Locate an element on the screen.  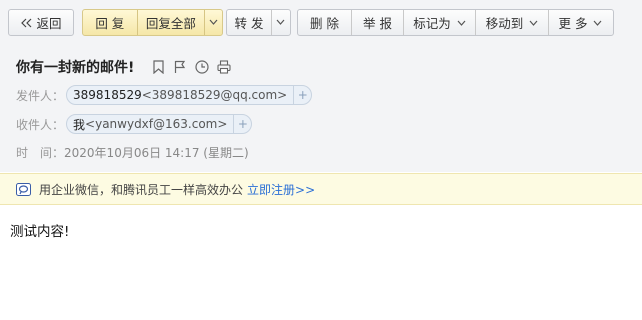
reply-label: 回 复 is located at coordinates (110, 23).